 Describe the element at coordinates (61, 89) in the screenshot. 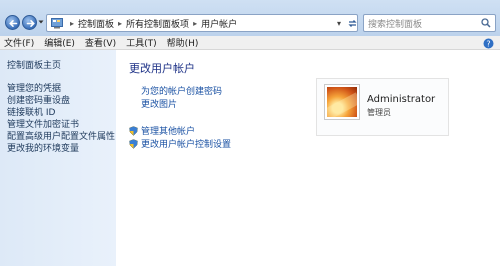

I see `sidebar-link-manage-credentials: 管理您的凭据` at that location.